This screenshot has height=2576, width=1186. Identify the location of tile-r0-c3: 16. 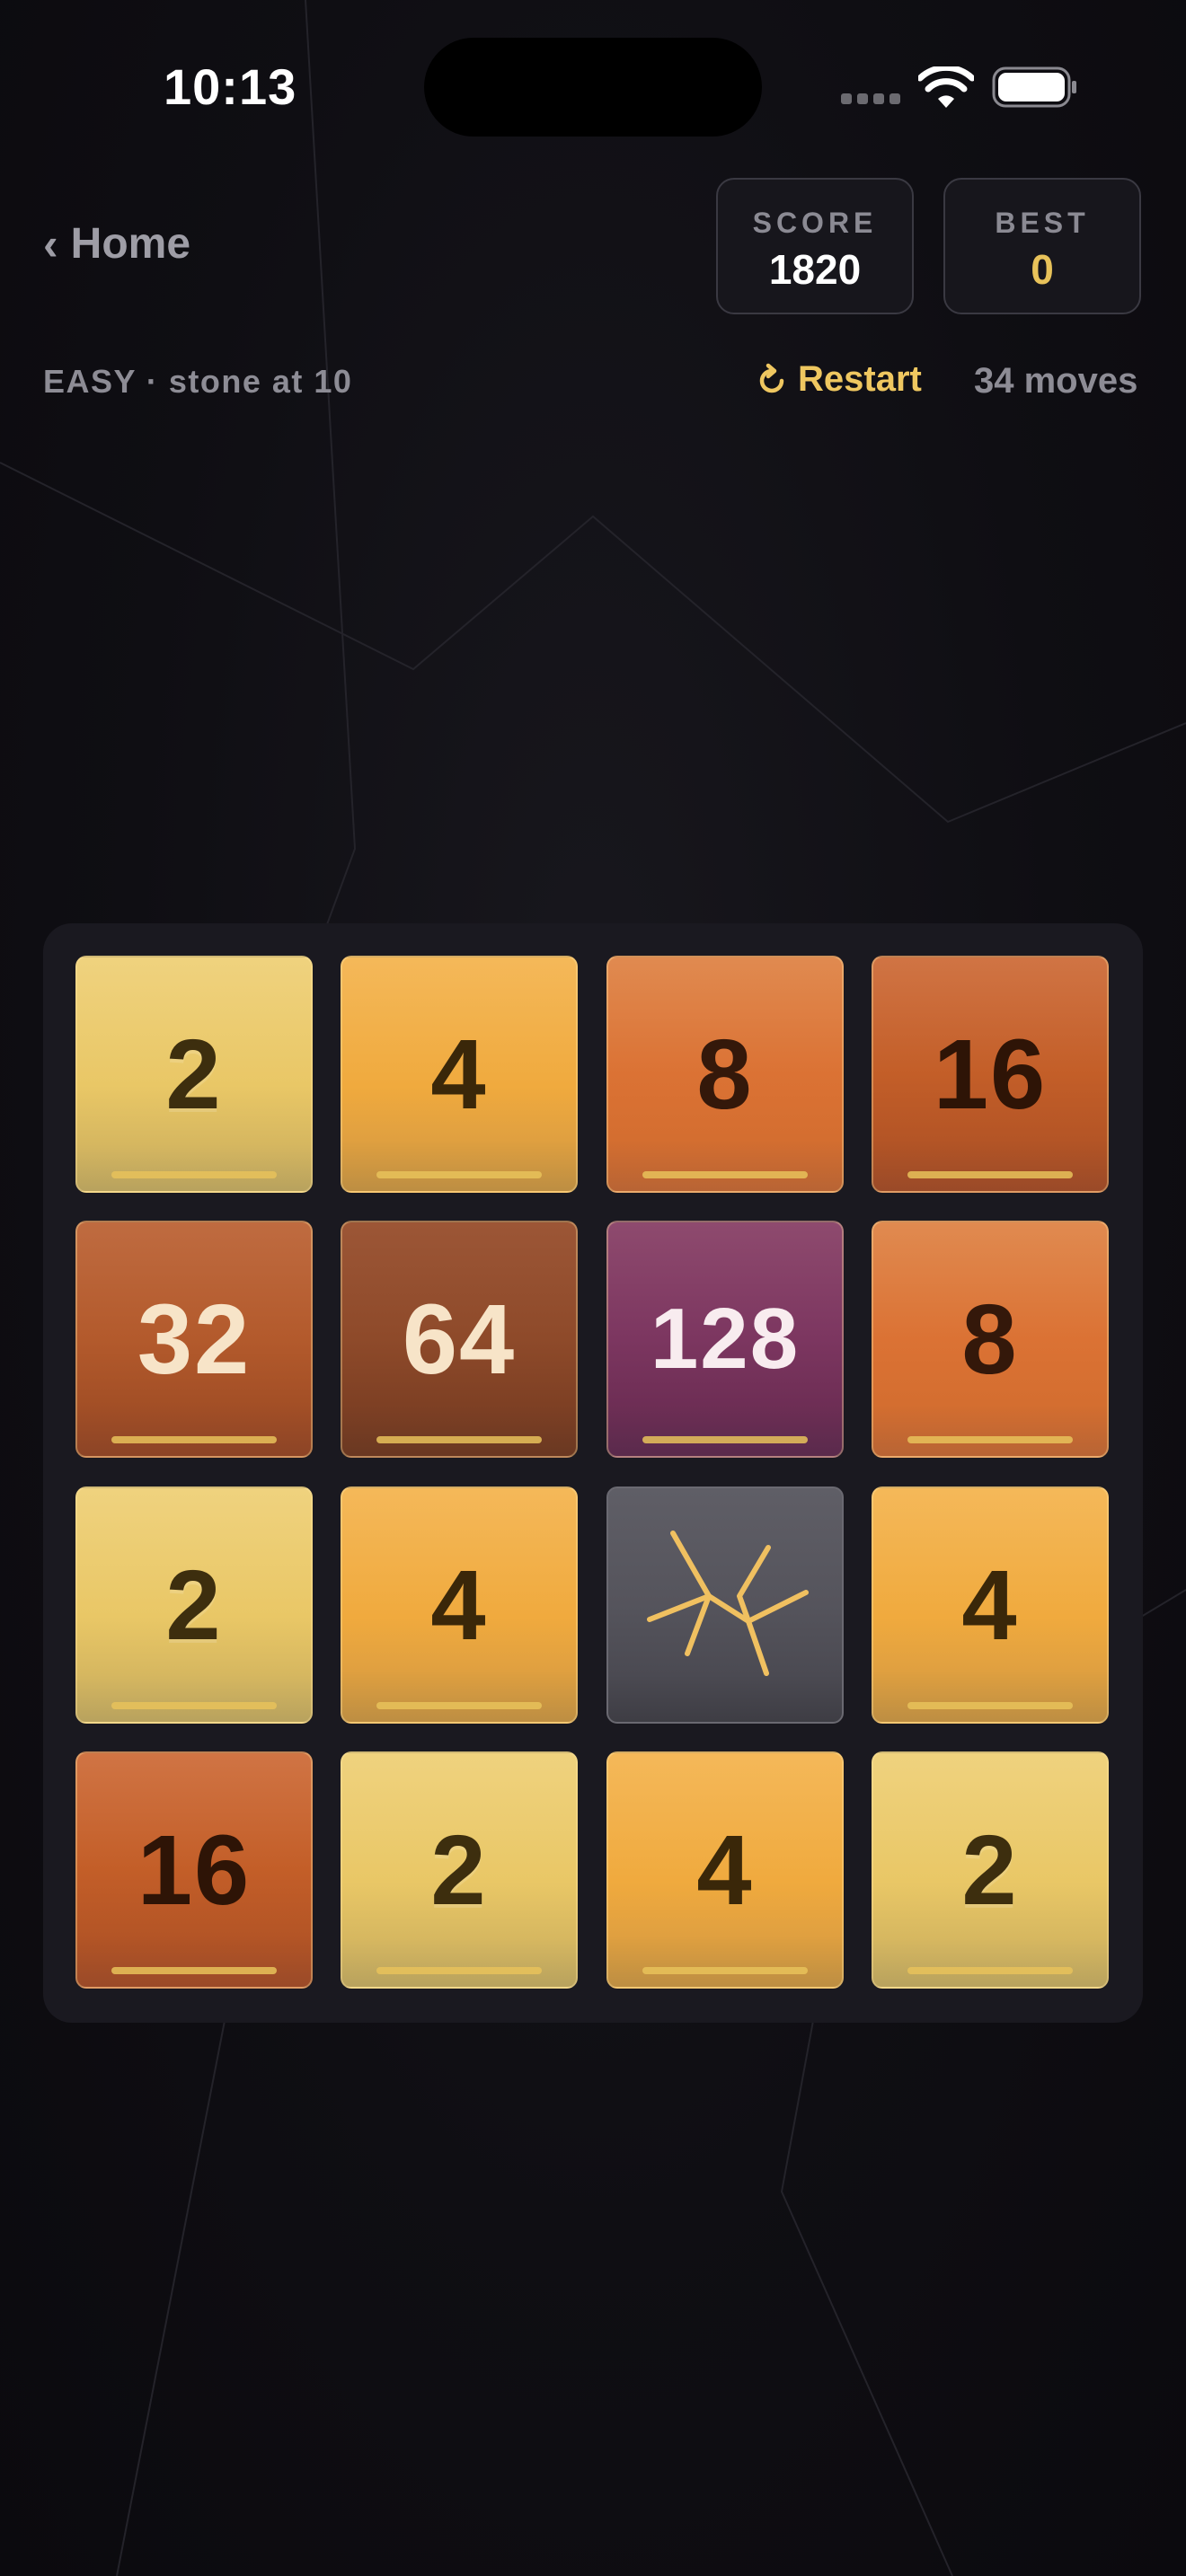
(990, 1074).